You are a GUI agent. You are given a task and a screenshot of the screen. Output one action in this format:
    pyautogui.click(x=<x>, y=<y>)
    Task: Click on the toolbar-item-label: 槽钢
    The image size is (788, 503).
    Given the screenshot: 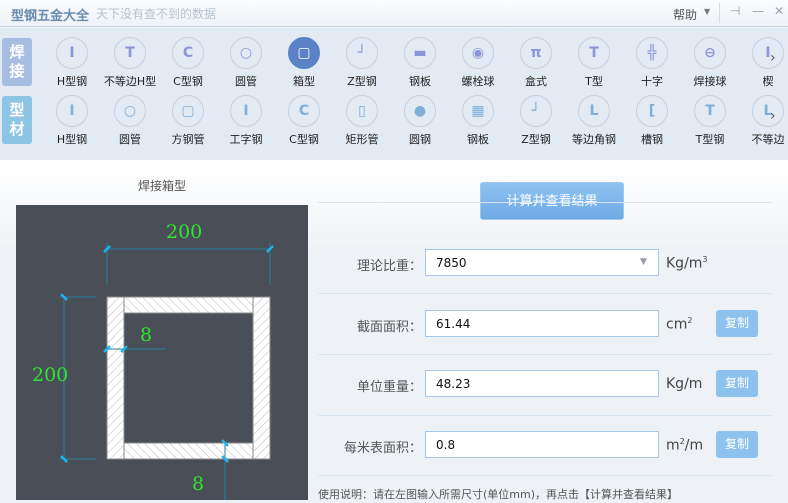 What is the action you would take?
    pyautogui.click(x=652, y=139)
    